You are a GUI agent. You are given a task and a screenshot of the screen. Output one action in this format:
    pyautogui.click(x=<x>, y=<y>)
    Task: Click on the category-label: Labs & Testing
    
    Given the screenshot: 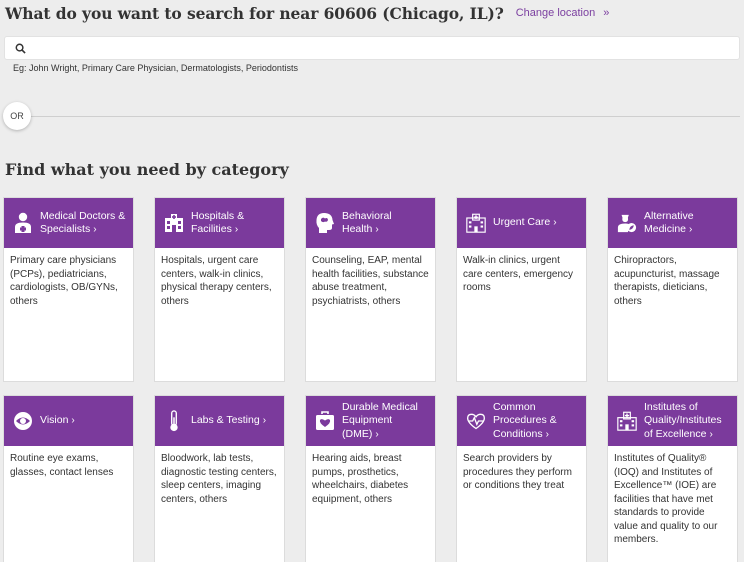 What is the action you would take?
    pyautogui.click(x=225, y=420)
    